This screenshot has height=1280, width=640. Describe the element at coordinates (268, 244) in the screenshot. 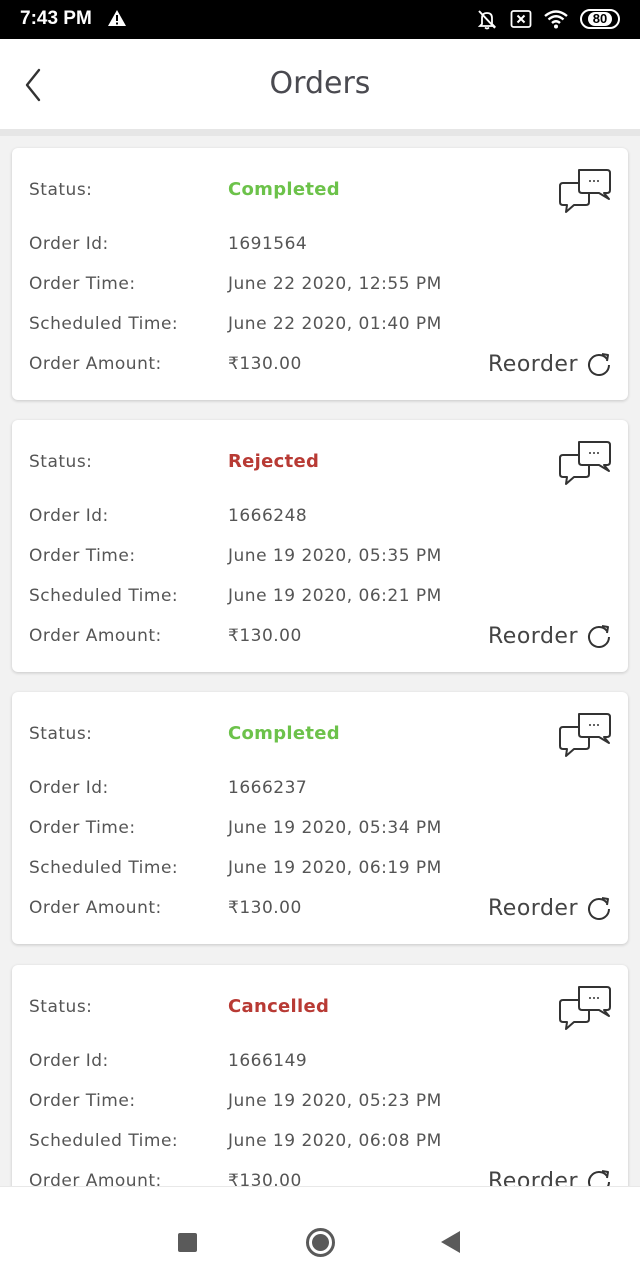

I see `order-id-value: 1691564` at that location.